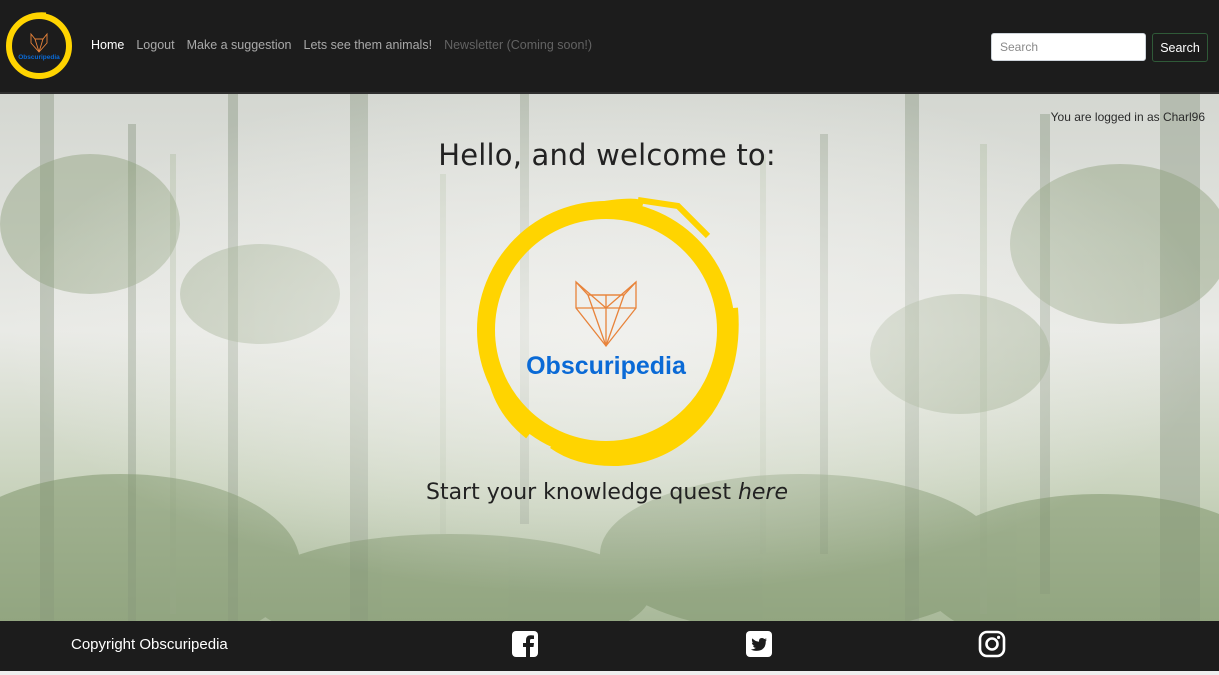 This screenshot has width=1219, height=675. Describe the element at coordinates (155, 45) in the screenshot. I see `nav-logout: Logout` at that location.